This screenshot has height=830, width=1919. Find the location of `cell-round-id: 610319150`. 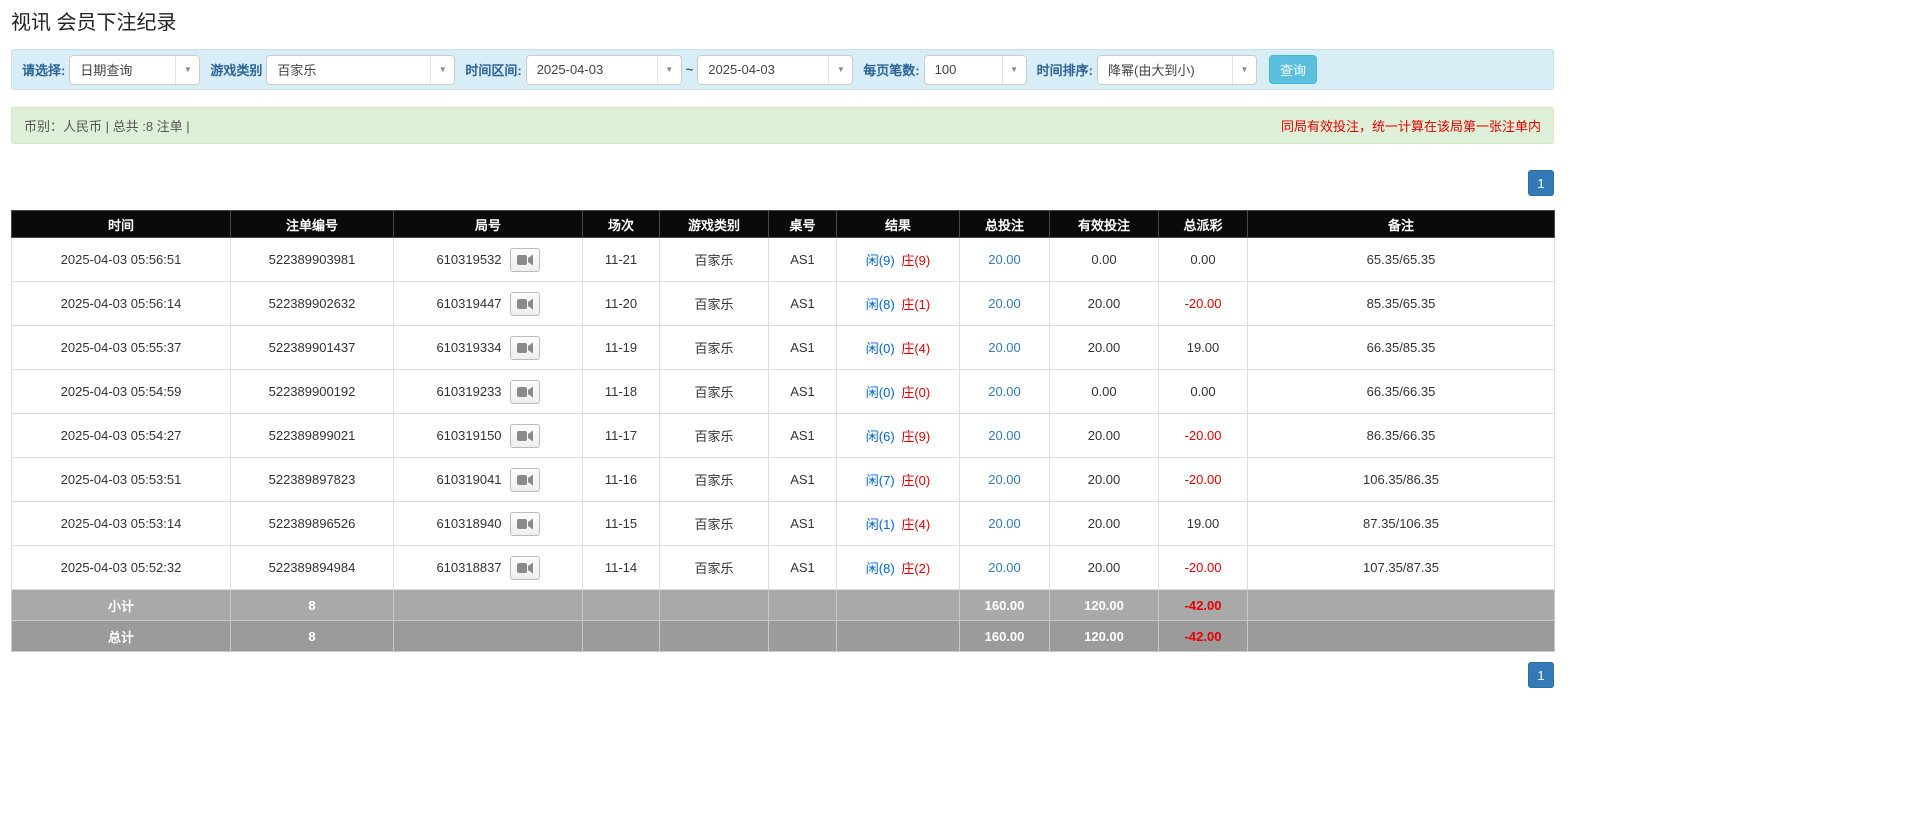

cell-round-id: 610319150 is located at coordinates (488, 435).